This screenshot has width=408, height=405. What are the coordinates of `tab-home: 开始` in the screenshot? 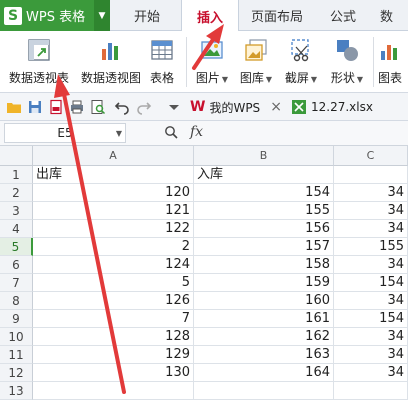 It's located at (147, 15).